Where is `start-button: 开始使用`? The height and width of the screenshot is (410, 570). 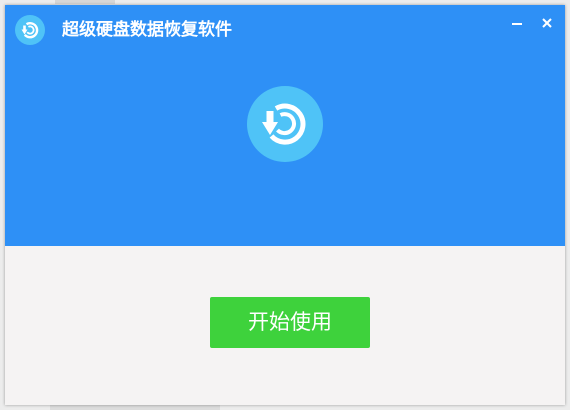
start-button: 开始使用 is located at coordinates (290, 322).